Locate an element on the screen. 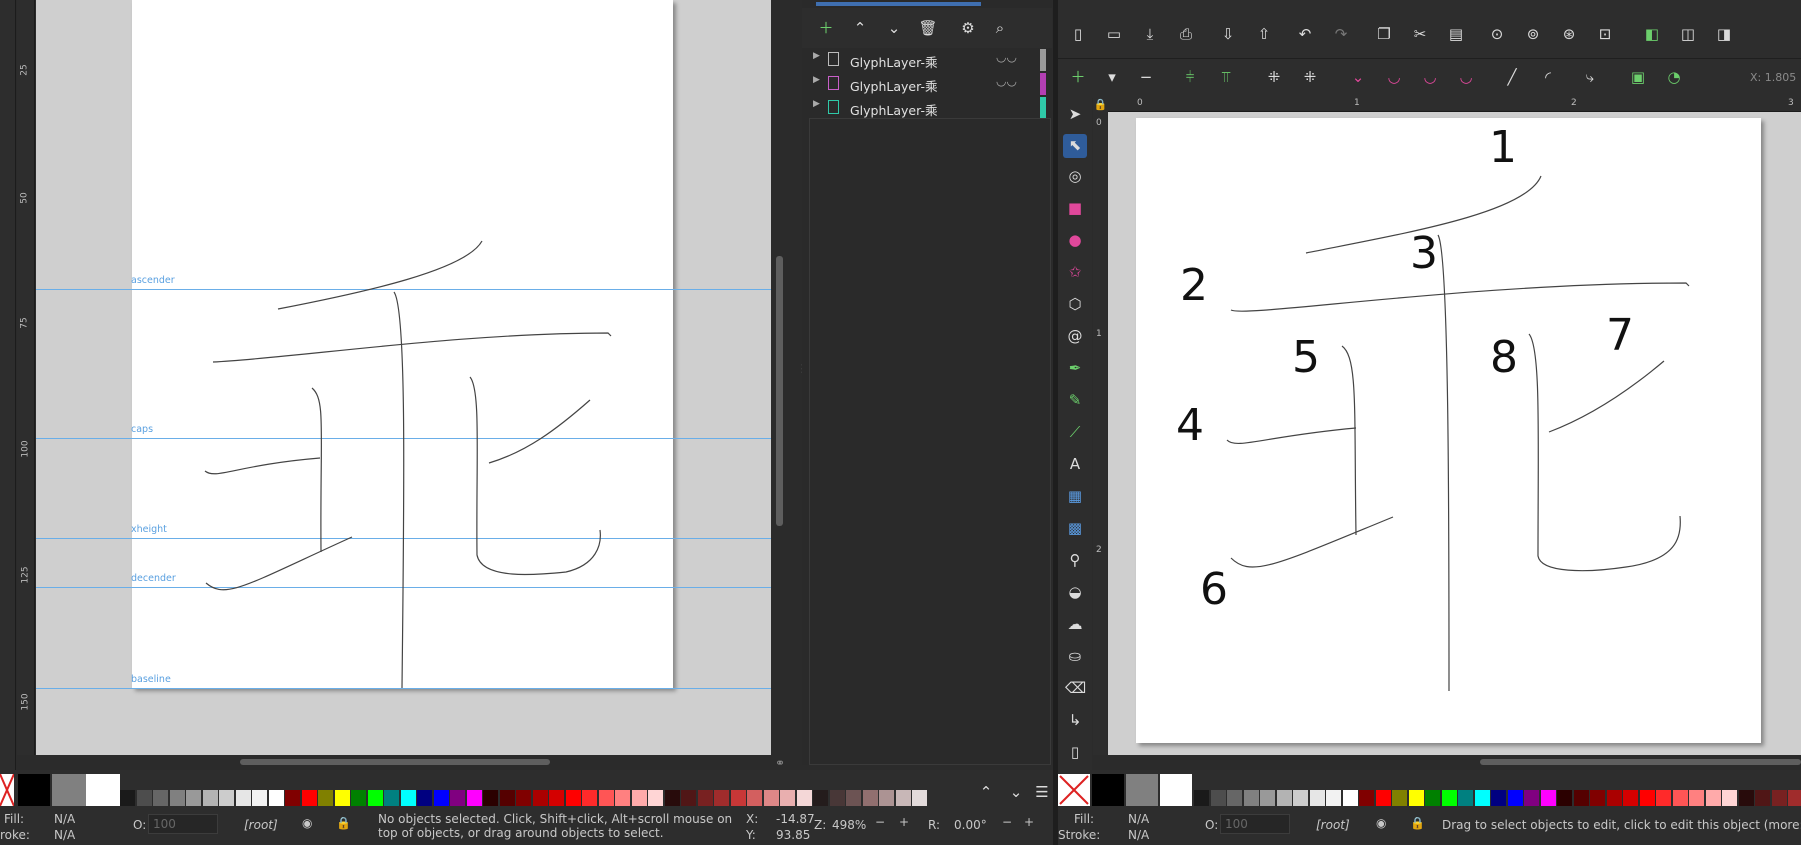 This screenshot has height=845, width=1801. lock-icon: 🔒 is located at coordinates (343, 823).